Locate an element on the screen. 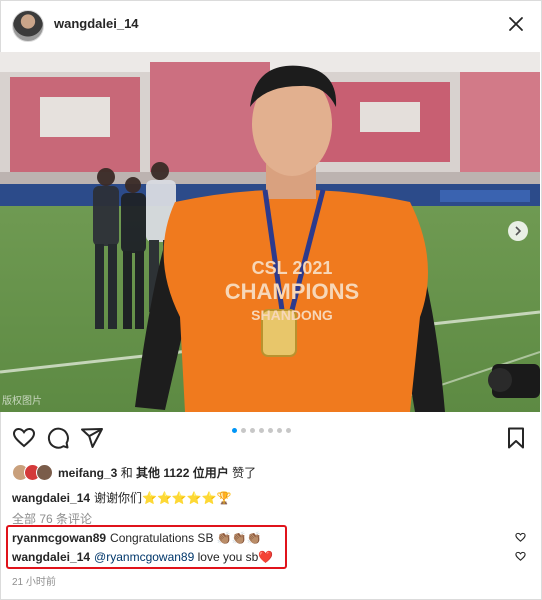 The width and height of the screenshot is (542, 600). caption-text: 谢谢你们⭐⭐⭐⭐⭐🏆 is located at coordinates (163, 498).